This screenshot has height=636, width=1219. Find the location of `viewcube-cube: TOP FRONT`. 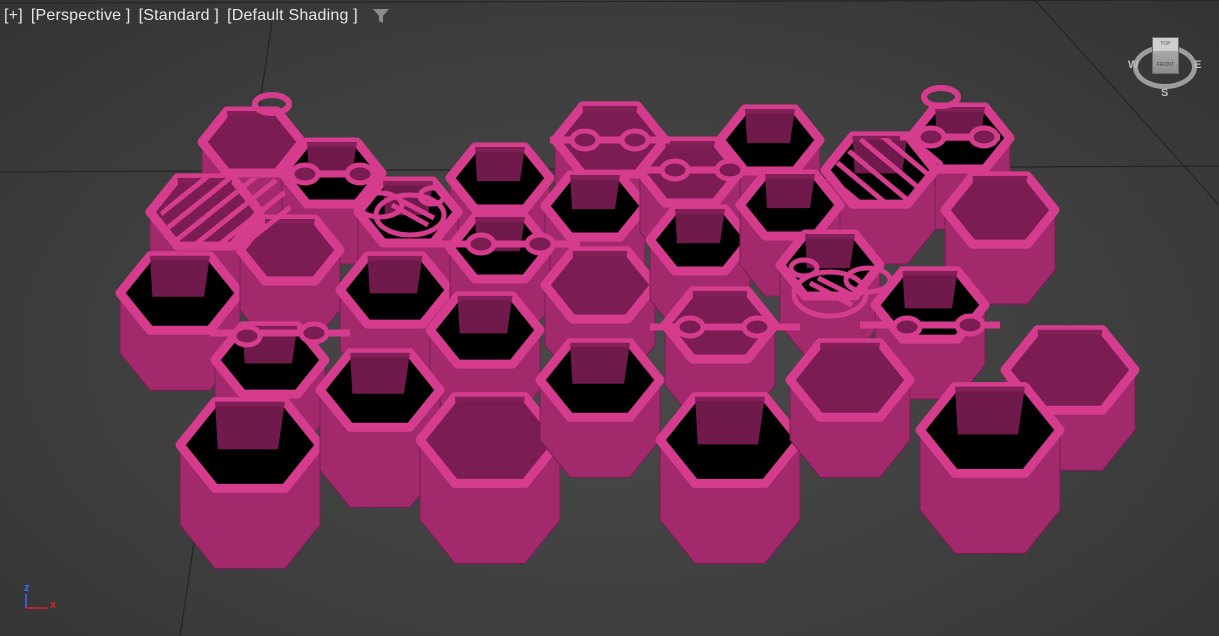

viewcube-cube: TOP FRONT is located at coordinates (1165, 55).